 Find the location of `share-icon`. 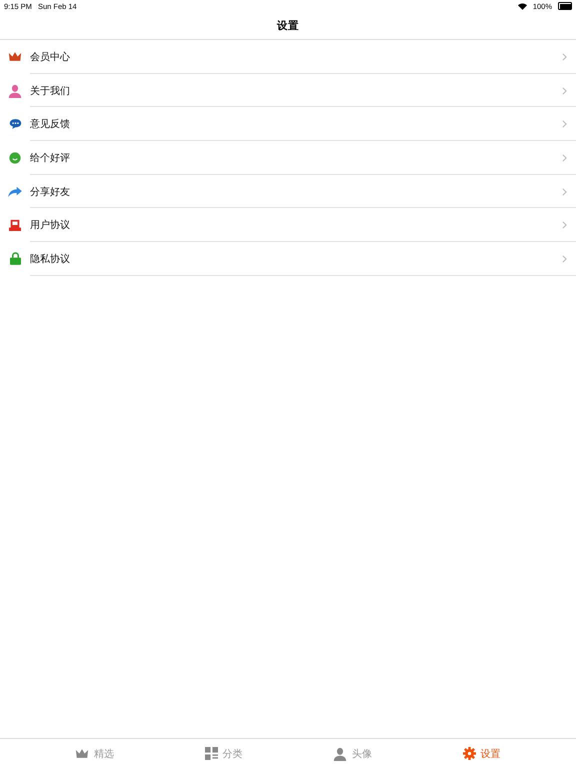

share-icon is located at coordinates (15, 192).